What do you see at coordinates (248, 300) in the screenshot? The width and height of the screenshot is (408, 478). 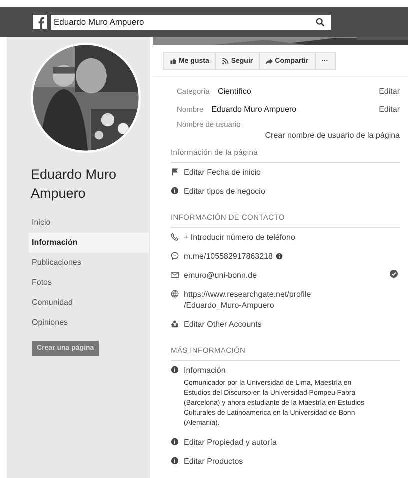 I see `info-text: https://www.researchgate.net/profile /Eduardo_Muro-Ampuero` at bounding box center [248, 300].